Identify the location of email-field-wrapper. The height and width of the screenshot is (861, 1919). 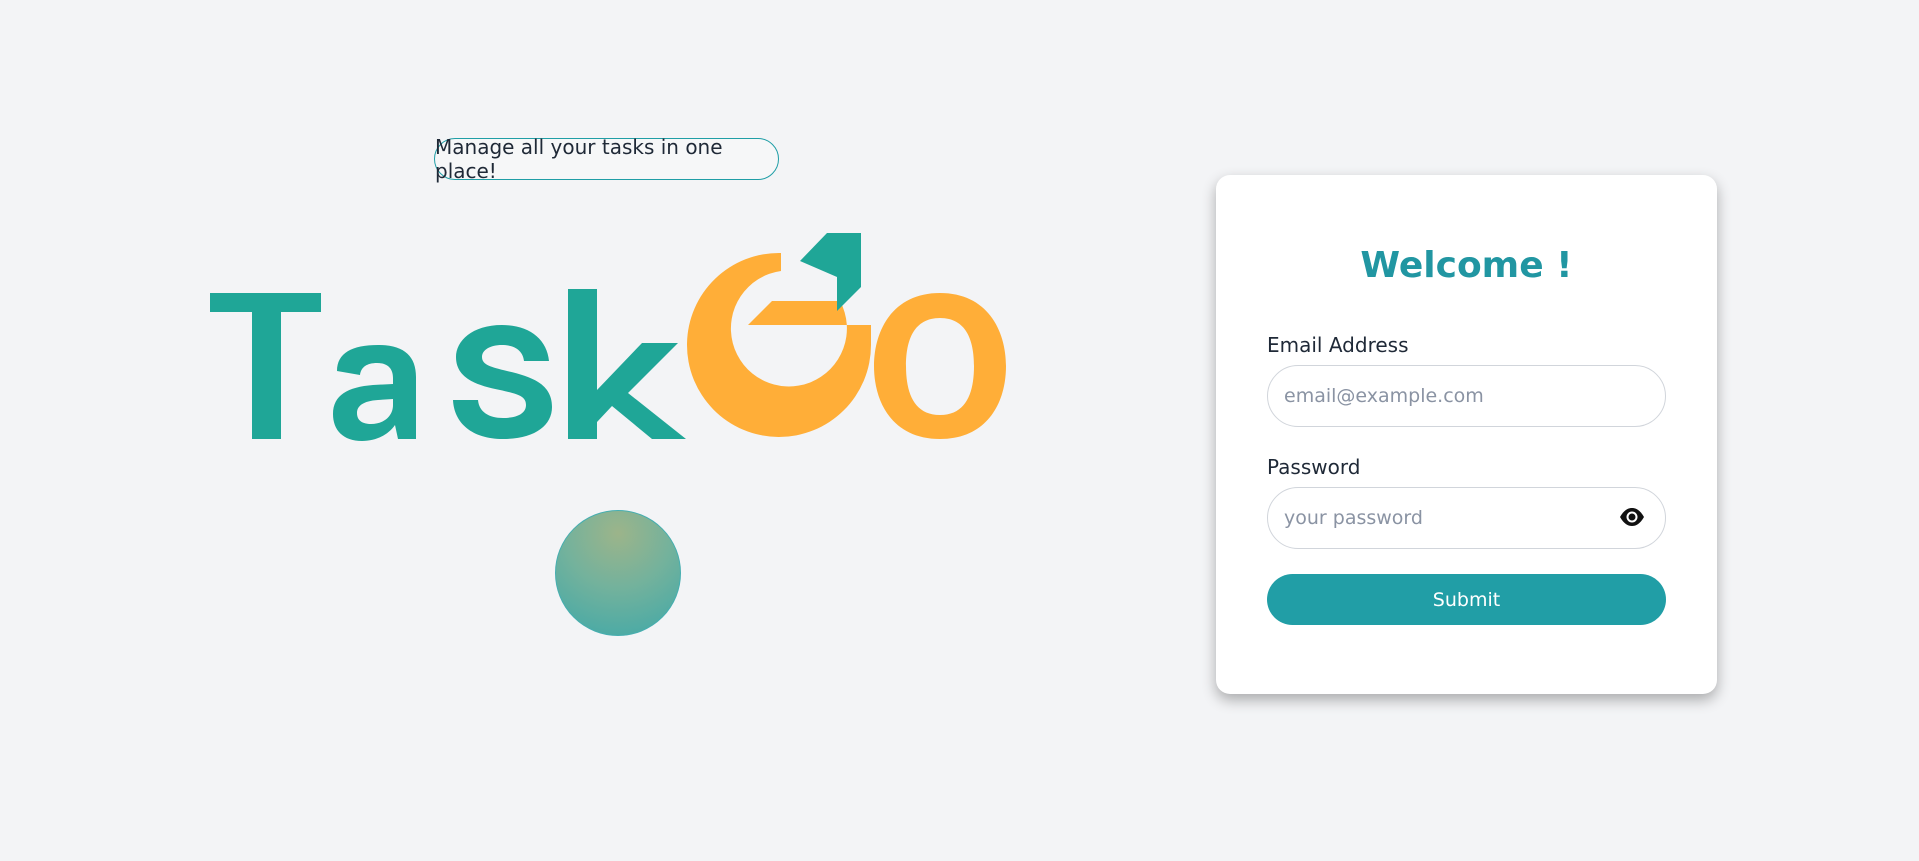
(1466, 396).